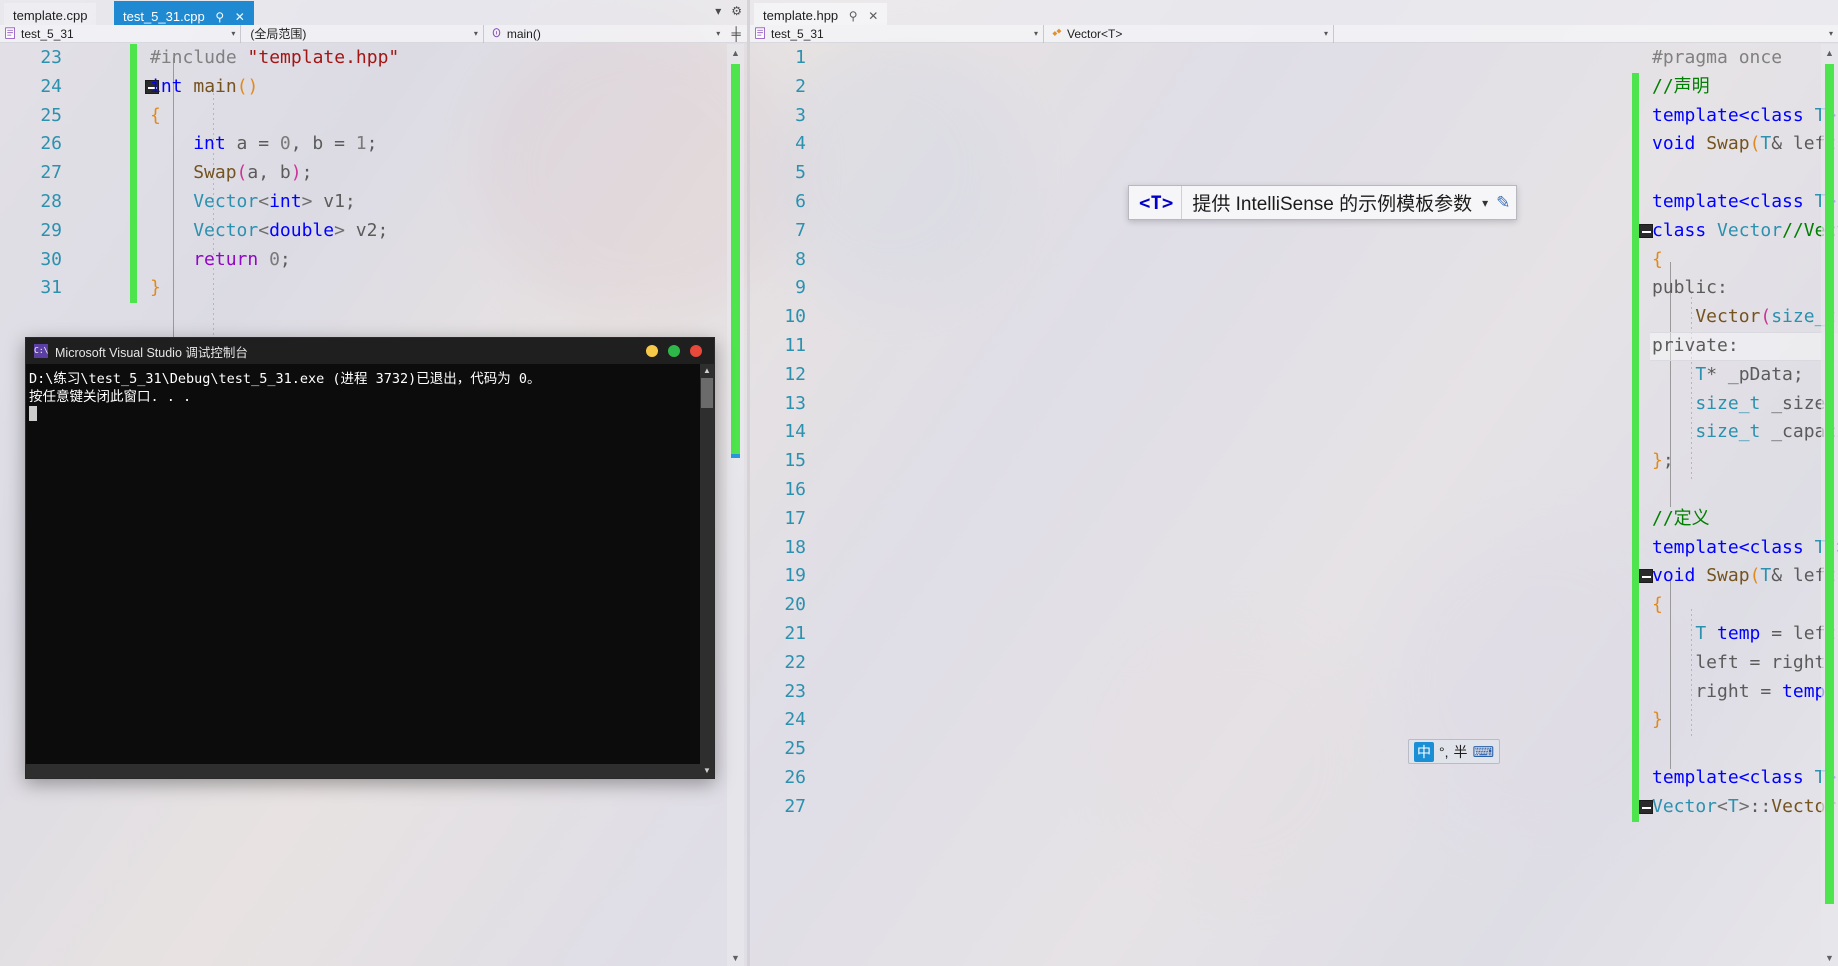 This screenshot has width=1838, height=966. Describe the element at coordinates (821, 14) in the screenshot. I see `tab-template-hpp: template.hpp ⚲ ✕` at that location.